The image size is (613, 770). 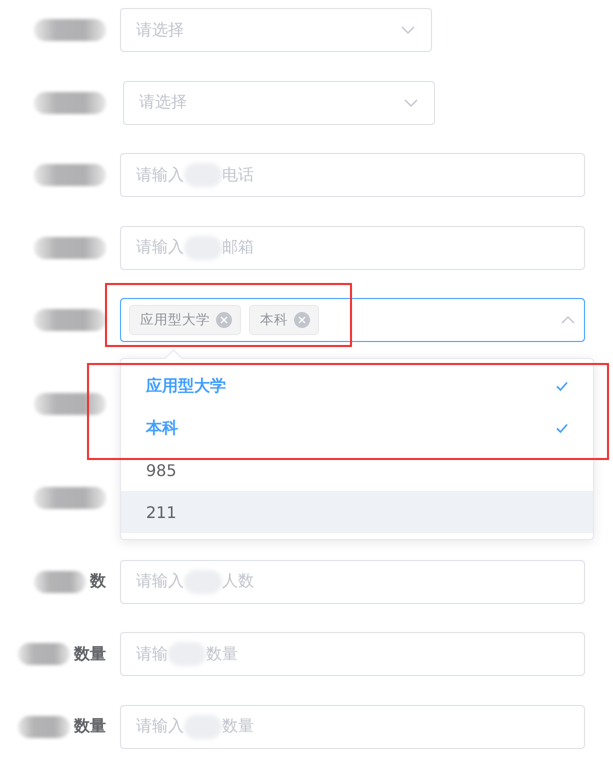 I want to click on input-field: 请输入 邮箱, so click(x=352, y=248).